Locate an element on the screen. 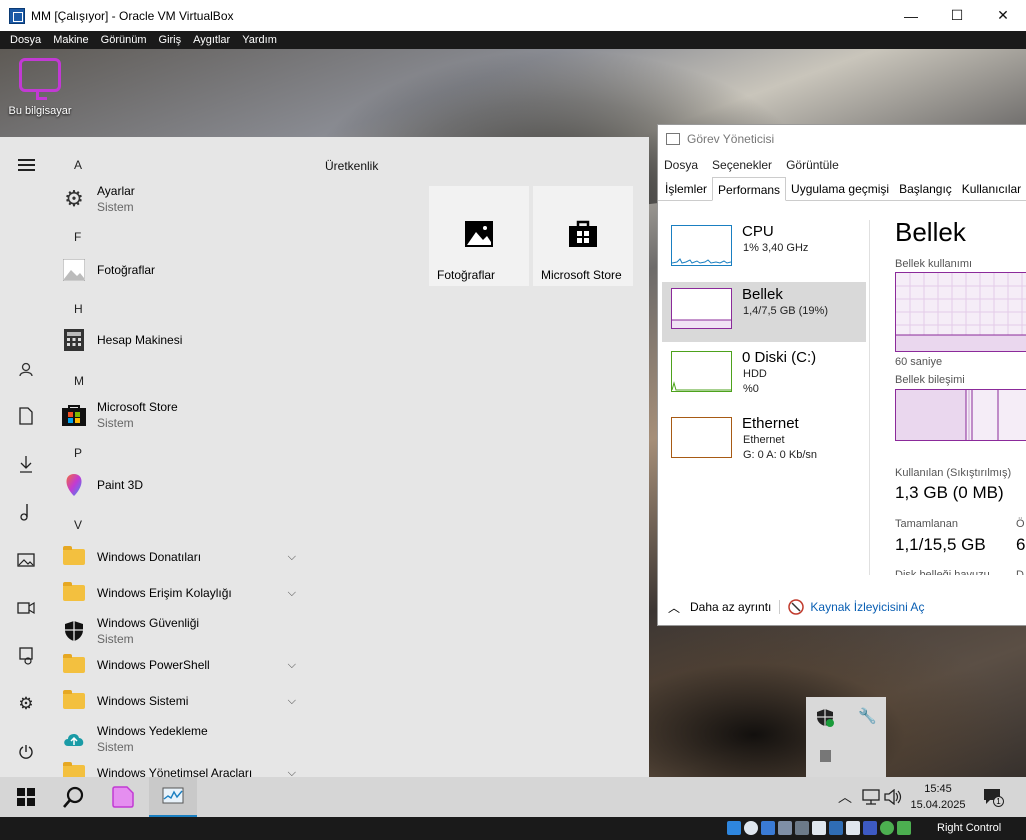 This screenshot has width=1026, height=840. clock-time: 15:45 is located at coordinates (938, 789).